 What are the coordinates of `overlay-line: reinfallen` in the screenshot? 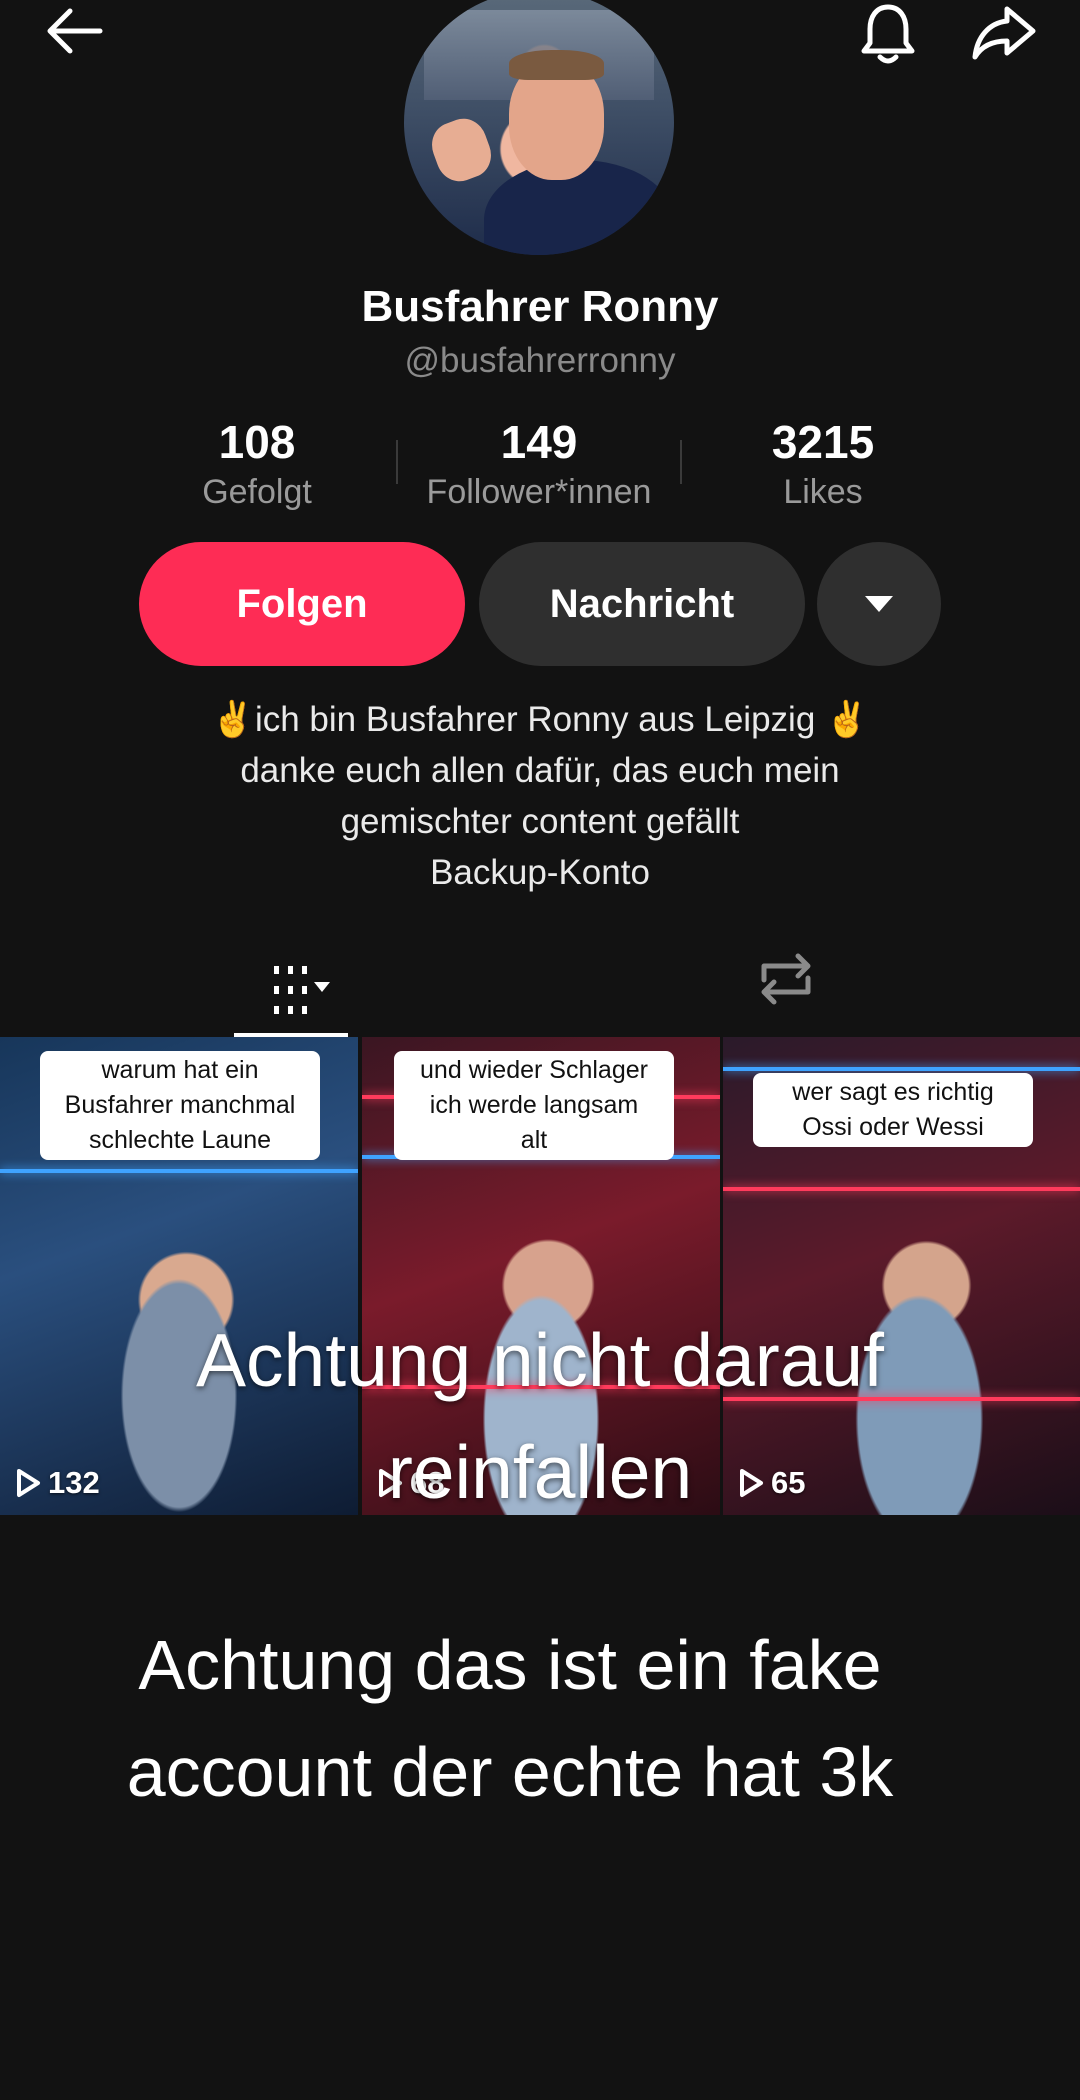 It's located at (540, 1472).